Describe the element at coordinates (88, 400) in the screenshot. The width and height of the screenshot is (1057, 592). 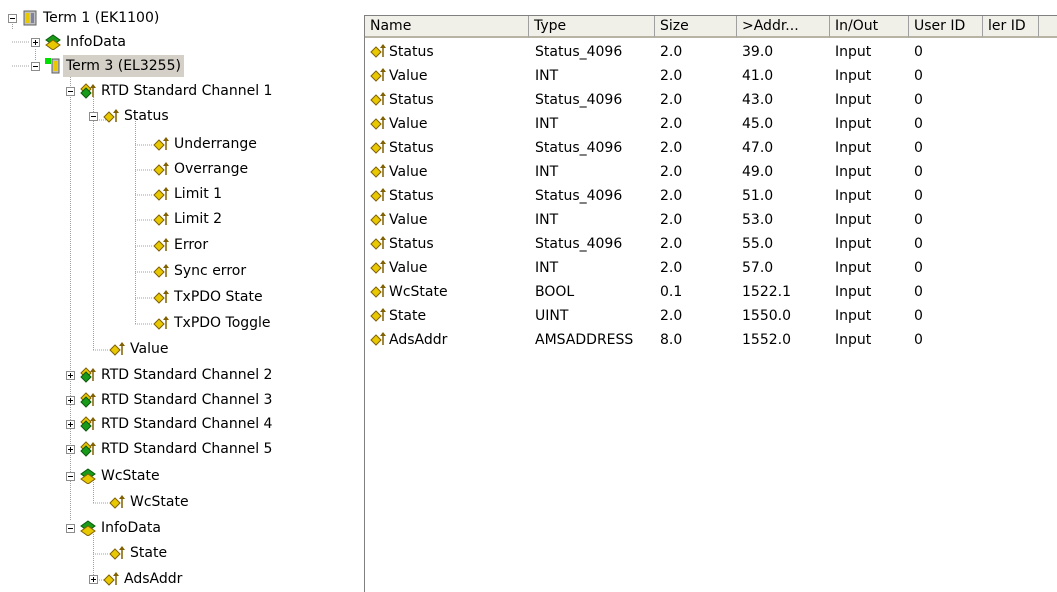
I see `input-var-group-icon` at that location.